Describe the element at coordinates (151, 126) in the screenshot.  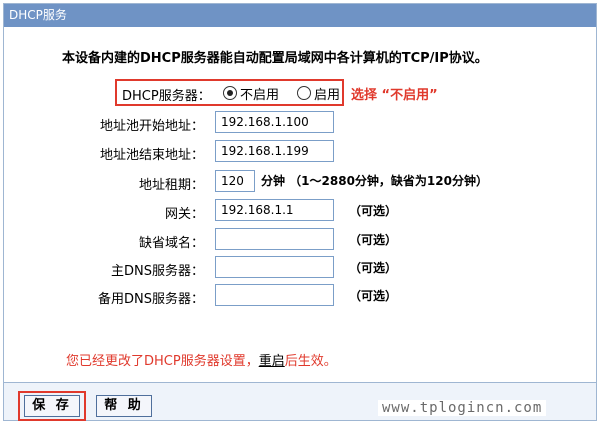
I see `pool-start-label: 地址池开始地址：` at that location.